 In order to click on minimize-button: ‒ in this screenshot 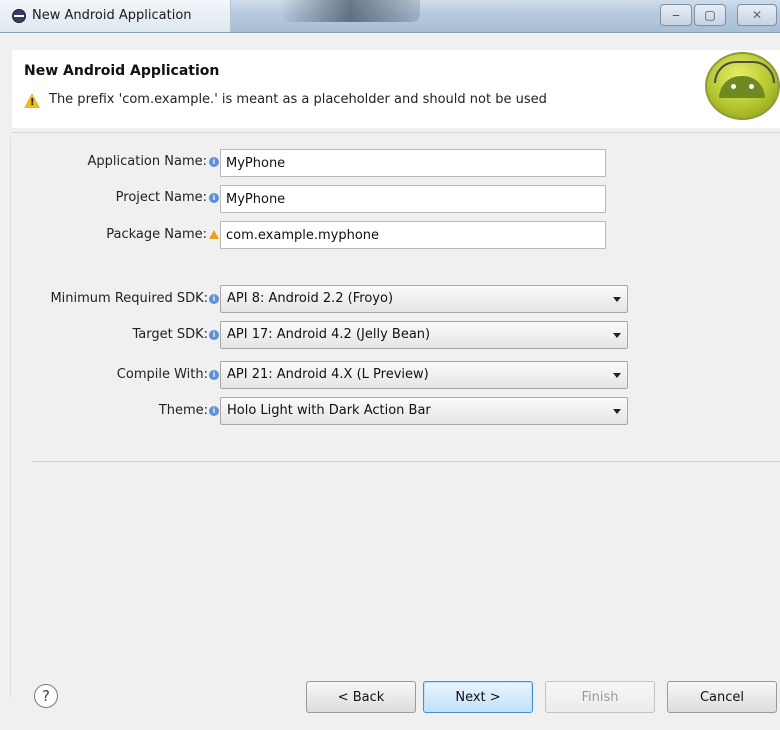, I will do `click(676, 15)`.